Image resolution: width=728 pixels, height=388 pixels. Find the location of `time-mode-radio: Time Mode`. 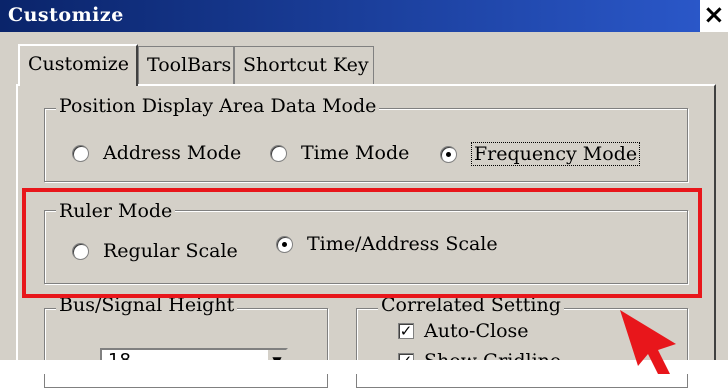

time-mode-radio: Time Mode is located at coordinates (339, 153).